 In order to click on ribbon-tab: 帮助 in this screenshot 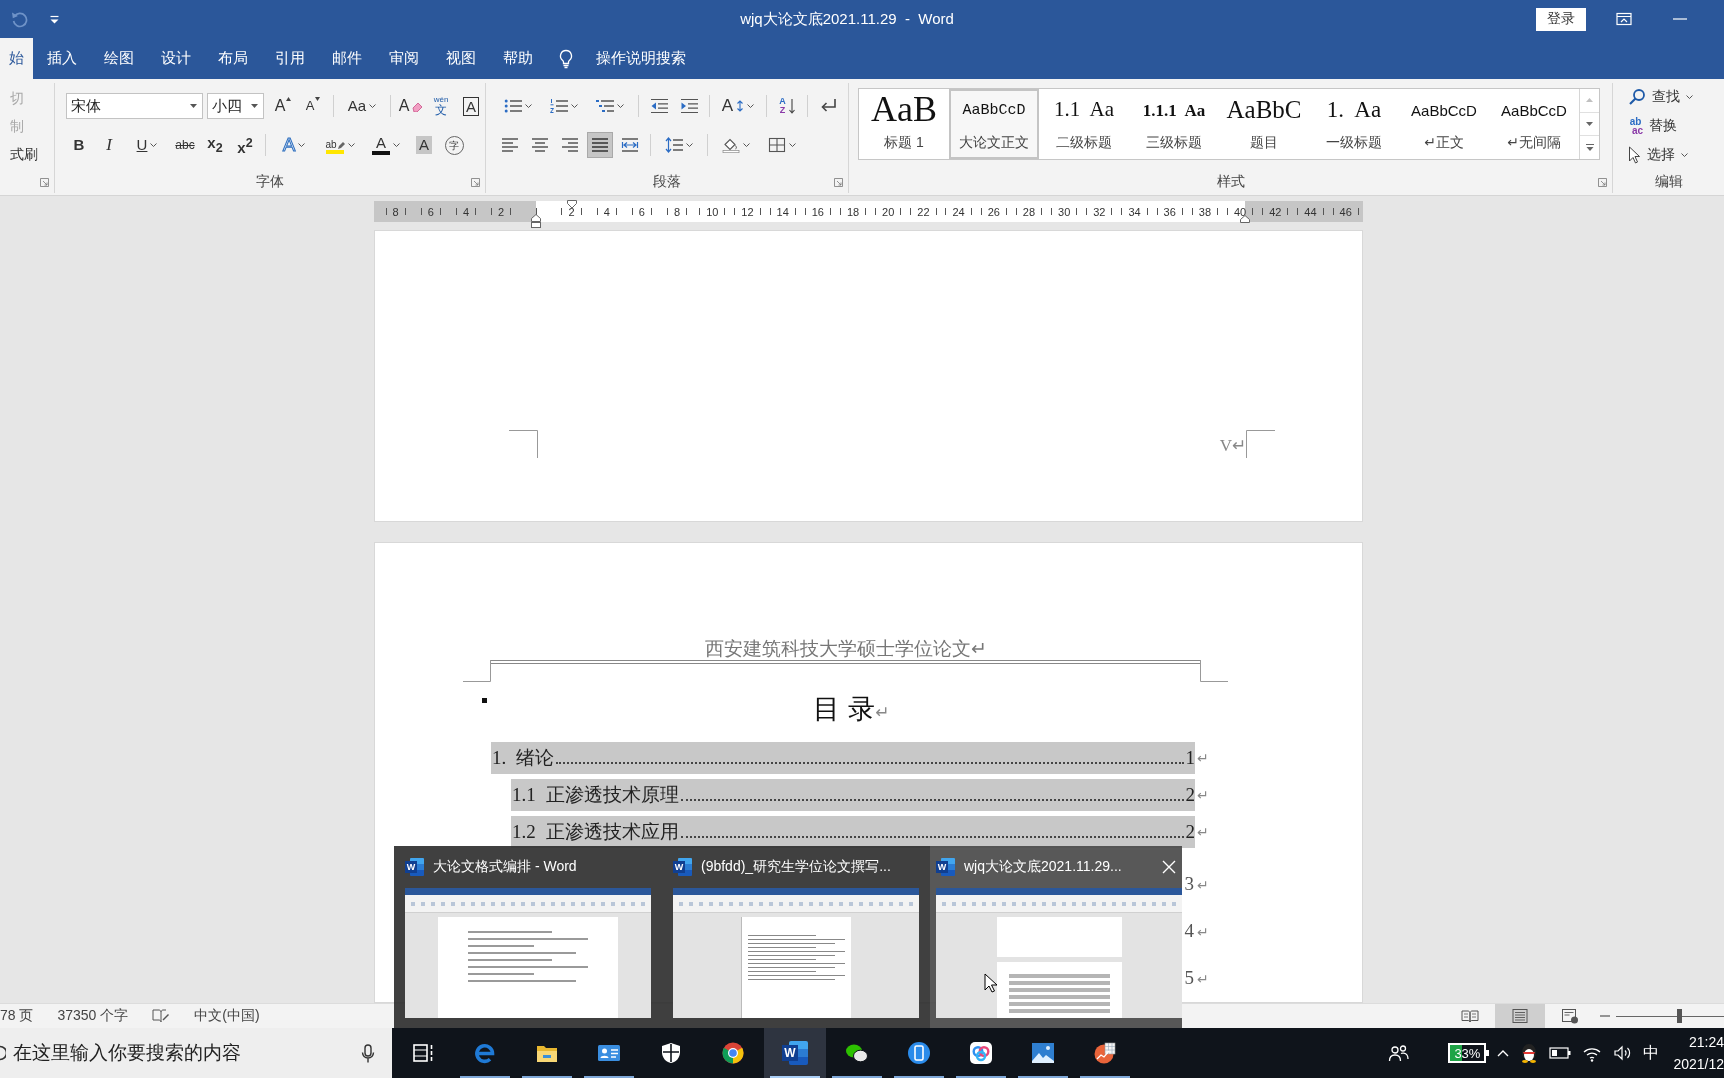, I will do `click(517, 58)`.